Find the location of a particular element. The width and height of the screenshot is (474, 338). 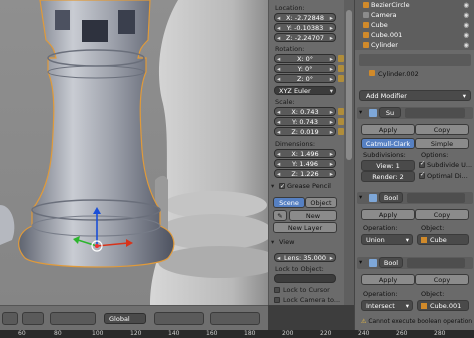

options-label: Options: is located at coordinates (435, 155).